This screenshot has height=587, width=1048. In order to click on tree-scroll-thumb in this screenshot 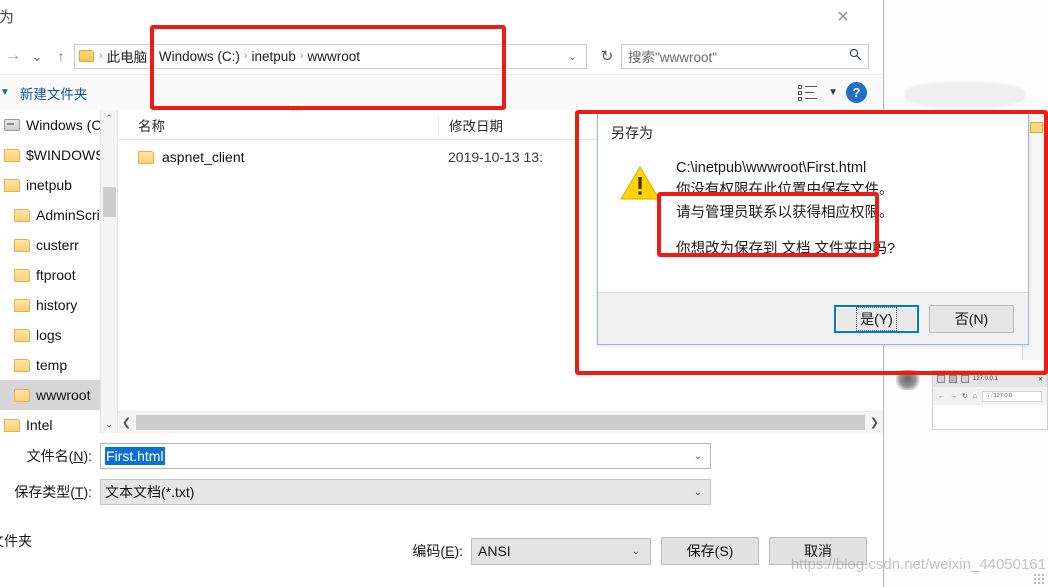, I will do `click(109, 202)`.